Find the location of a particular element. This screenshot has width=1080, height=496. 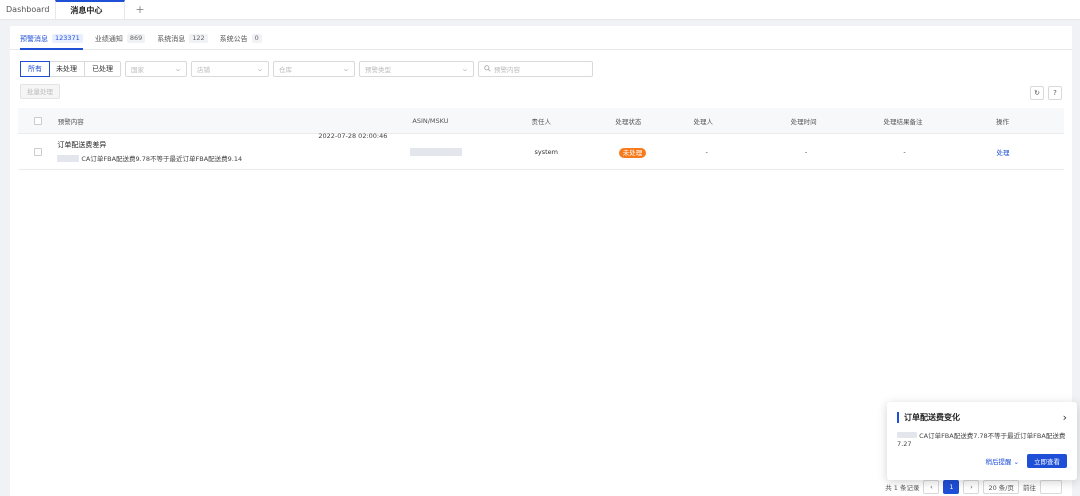

tab-performance-notice: 业绩通知 869 is located at coordinates (120, 42).